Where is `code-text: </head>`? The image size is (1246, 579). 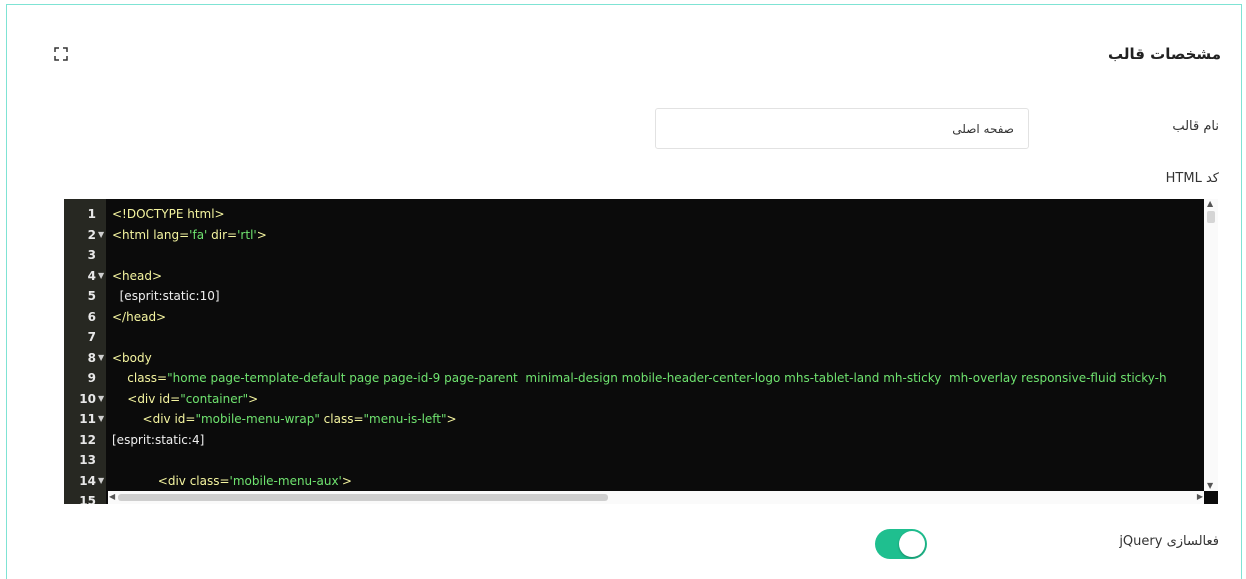 code-text: </head> is located at coordinates (139, 317).